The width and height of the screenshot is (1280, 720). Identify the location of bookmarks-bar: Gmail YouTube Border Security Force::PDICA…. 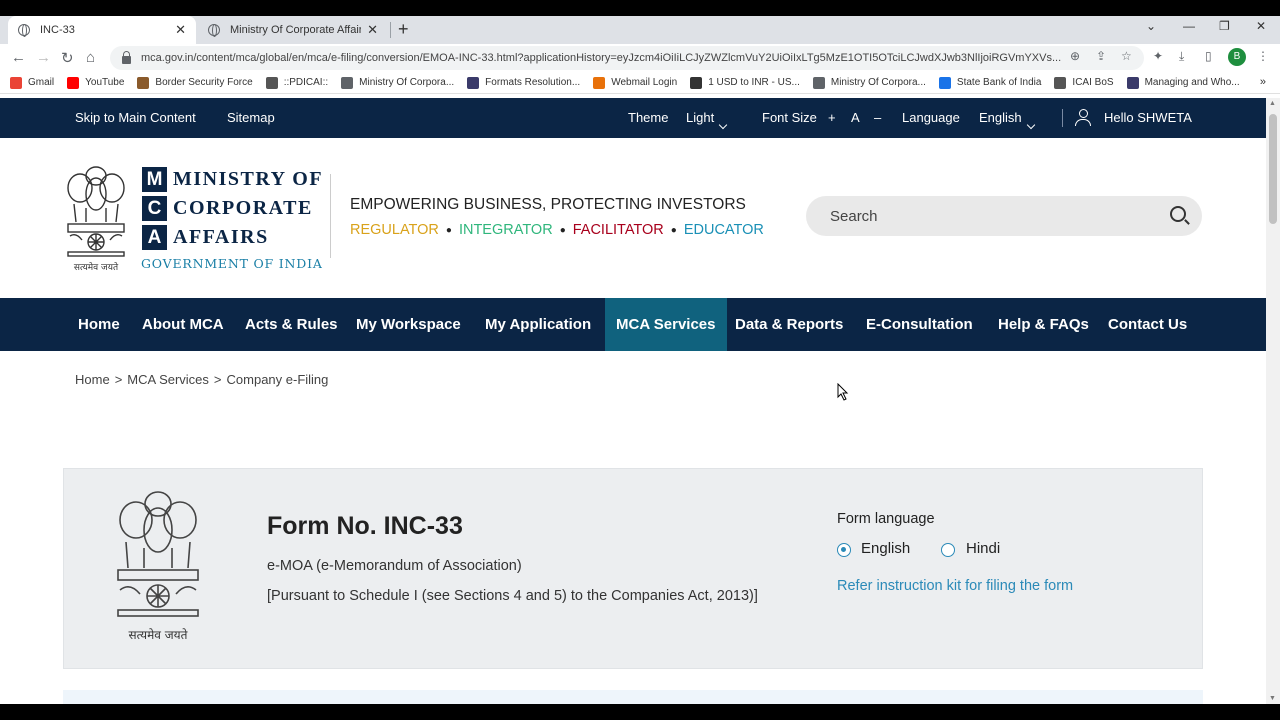
(640, 83).